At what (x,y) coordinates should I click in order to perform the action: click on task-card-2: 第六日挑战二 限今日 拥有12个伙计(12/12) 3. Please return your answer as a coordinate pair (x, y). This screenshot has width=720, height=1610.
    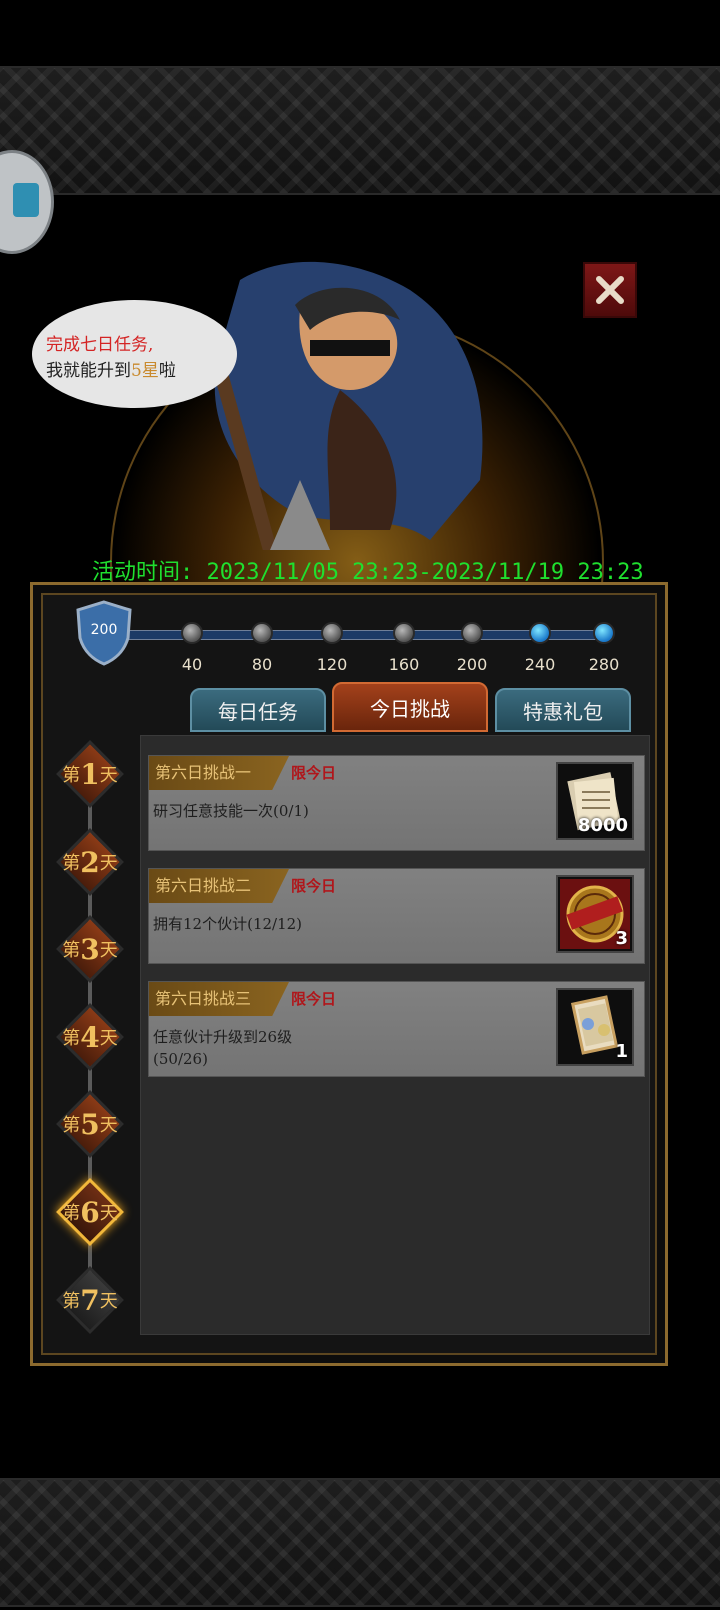
    Looking at the image, I should click on (396, 916).